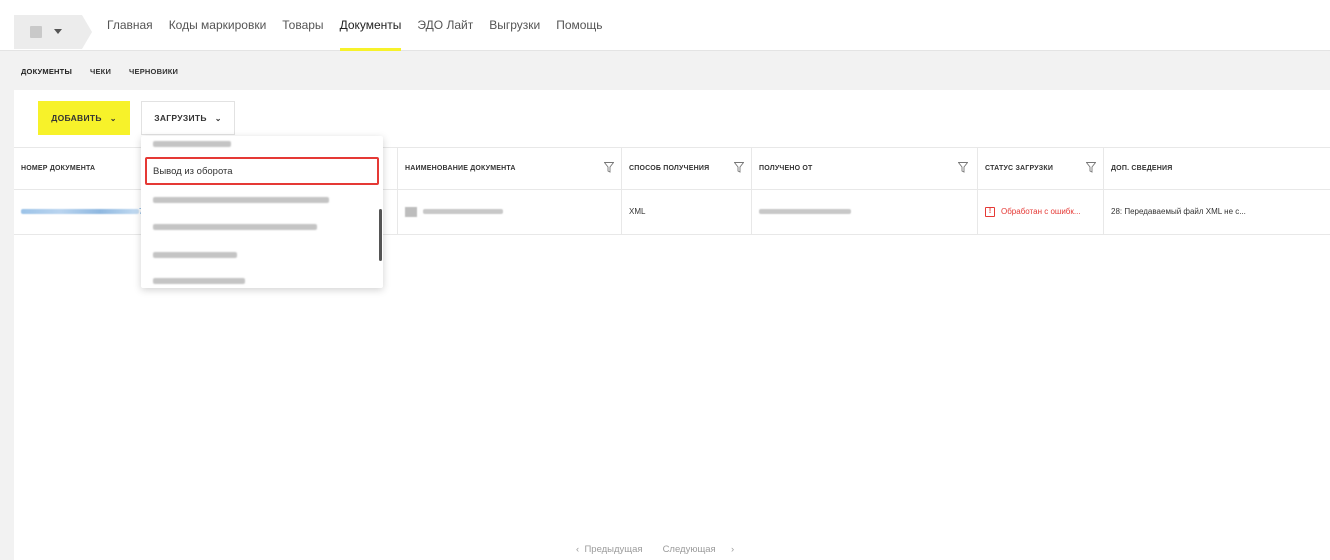 This screenshot has width=1330, height=560. What do you see at coordinates (1019, 168) in the screenshot?
I see `column-header-label: СТАТУС ЗАГРУЗКИ` at bounding box center [1019, 168].